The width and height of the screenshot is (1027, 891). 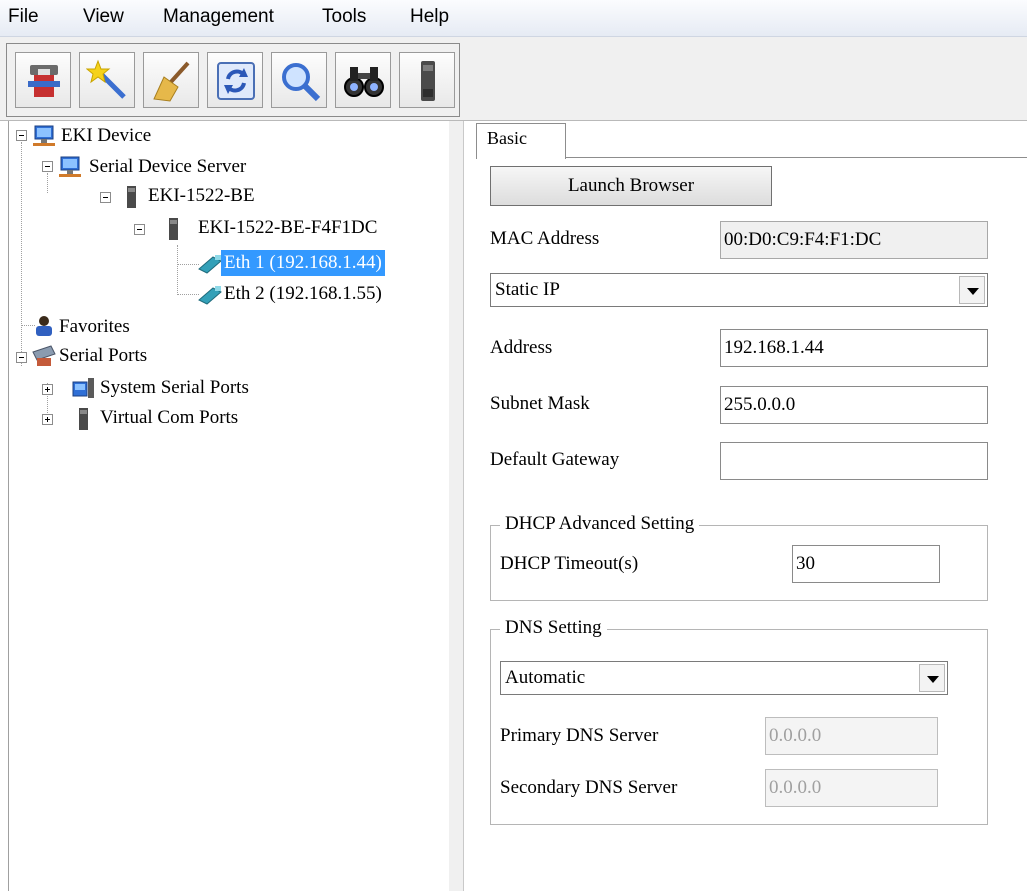 I want to click on address-label: Address, so click(x=521, y=347).